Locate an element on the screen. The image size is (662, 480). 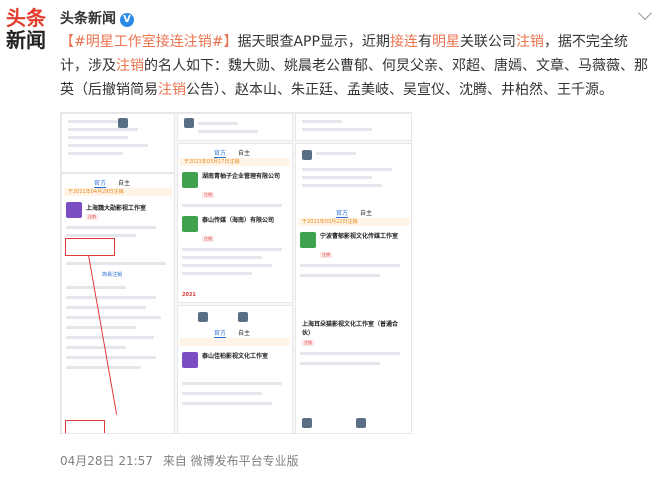
keyword-highlight: 明星 is located at coordinates (446, 42).